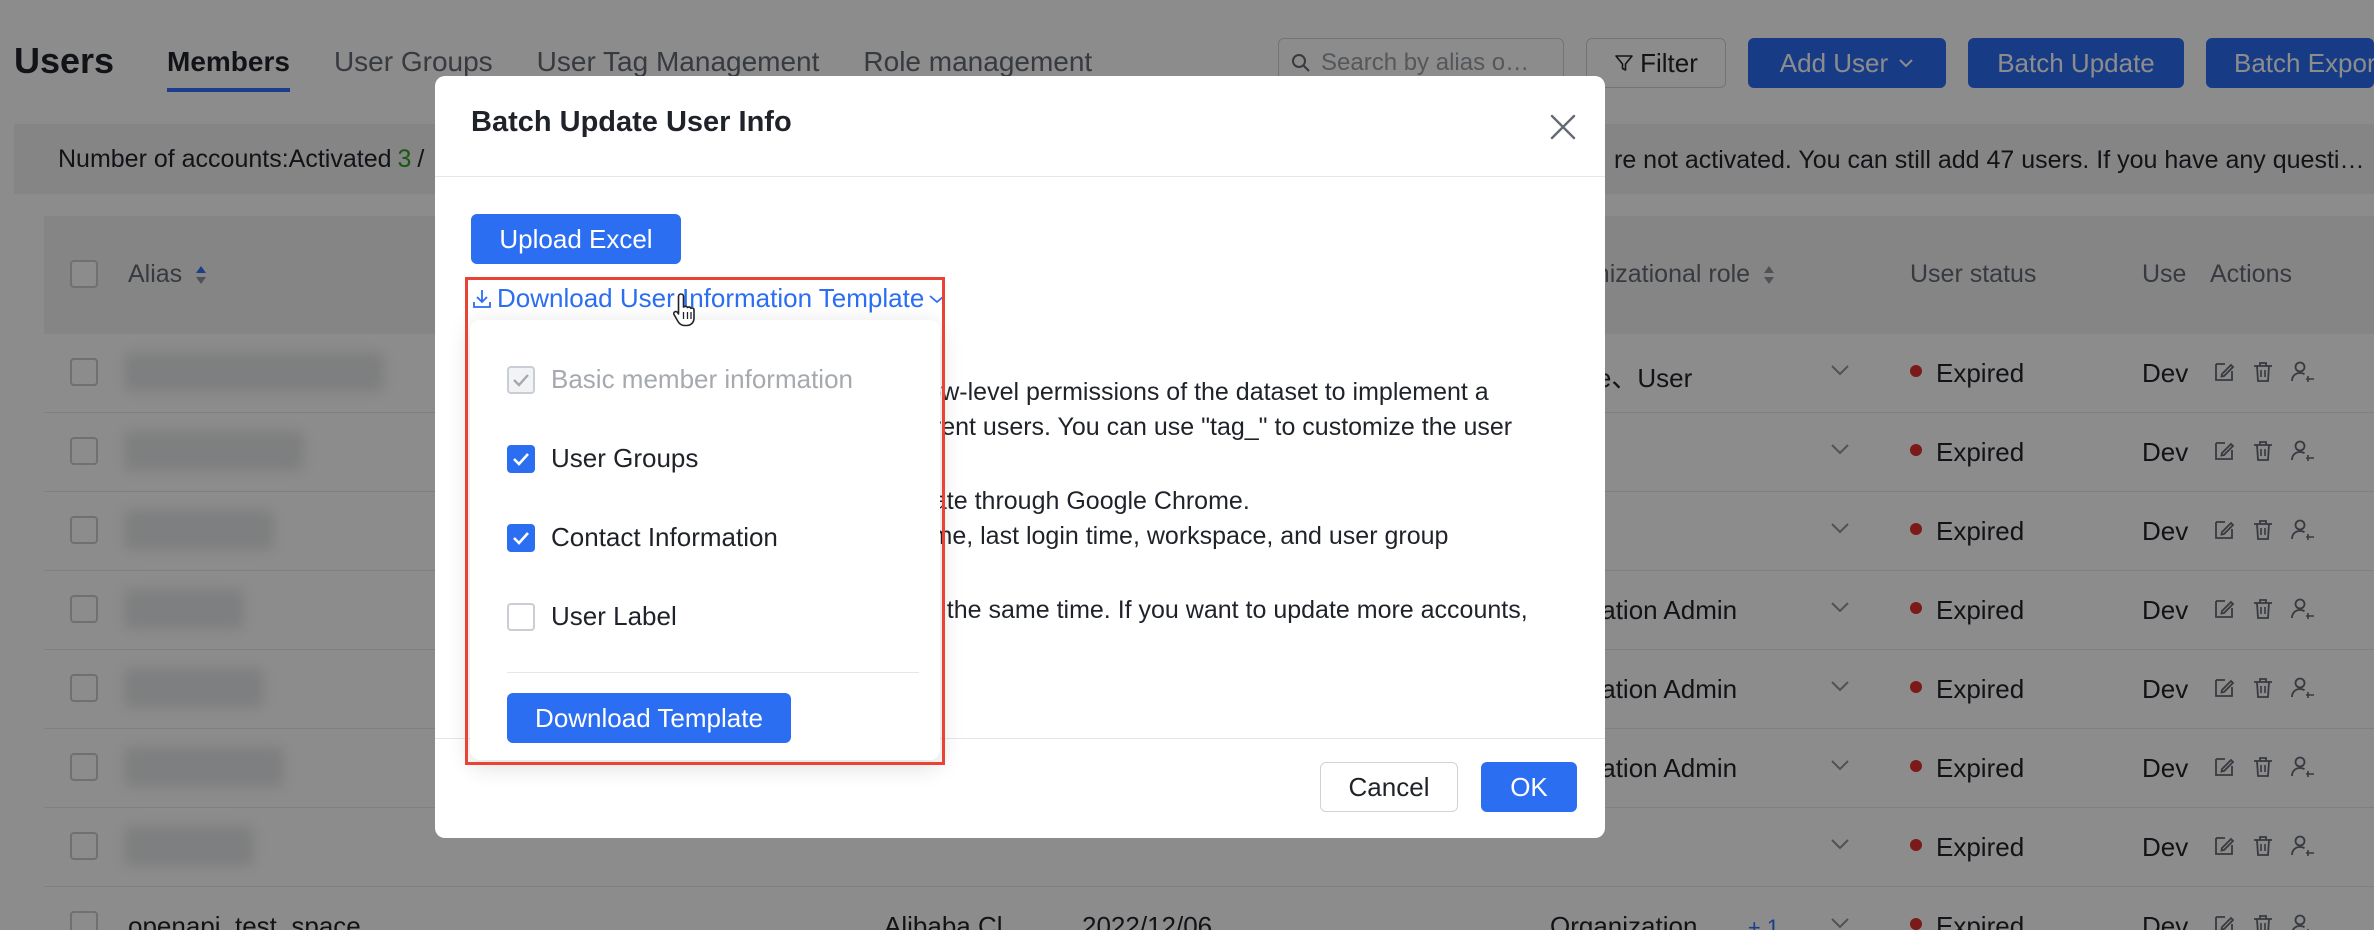 Image resolution: width=2374 pixels, height=930 pixels. Describe the element at coordinates (576, 239) in the screenshot. I see `upload-excel-button: Upload Excel` at that location.